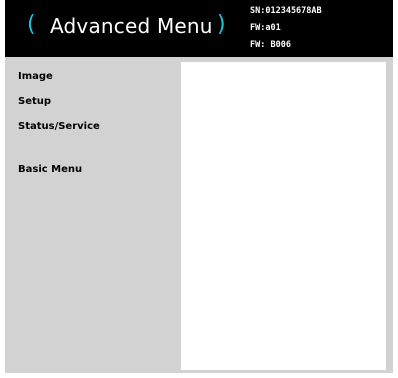  Describe the element at coordinates (270, 45) in the screenshot. I see `firmware-version-2: FW: B006` at that location.